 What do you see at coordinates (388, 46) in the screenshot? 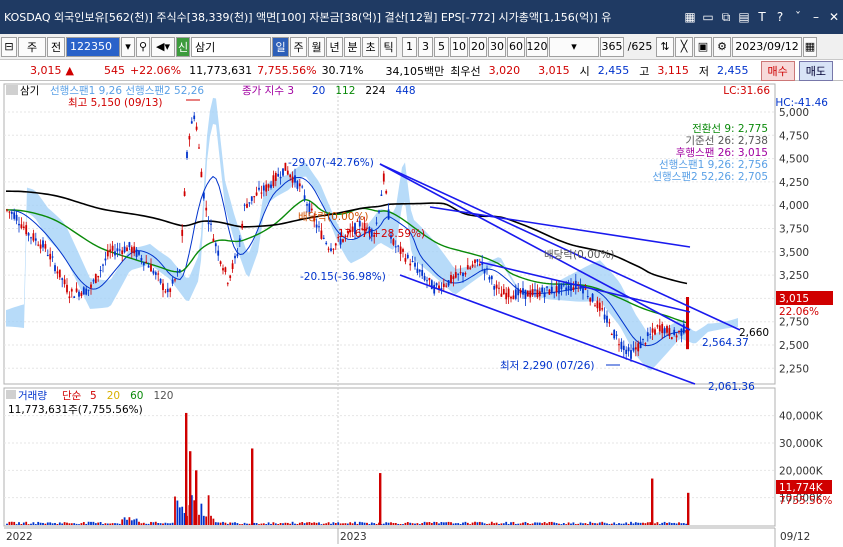
I see `period-tab-6: 틱` at bounding box center [388, 46].